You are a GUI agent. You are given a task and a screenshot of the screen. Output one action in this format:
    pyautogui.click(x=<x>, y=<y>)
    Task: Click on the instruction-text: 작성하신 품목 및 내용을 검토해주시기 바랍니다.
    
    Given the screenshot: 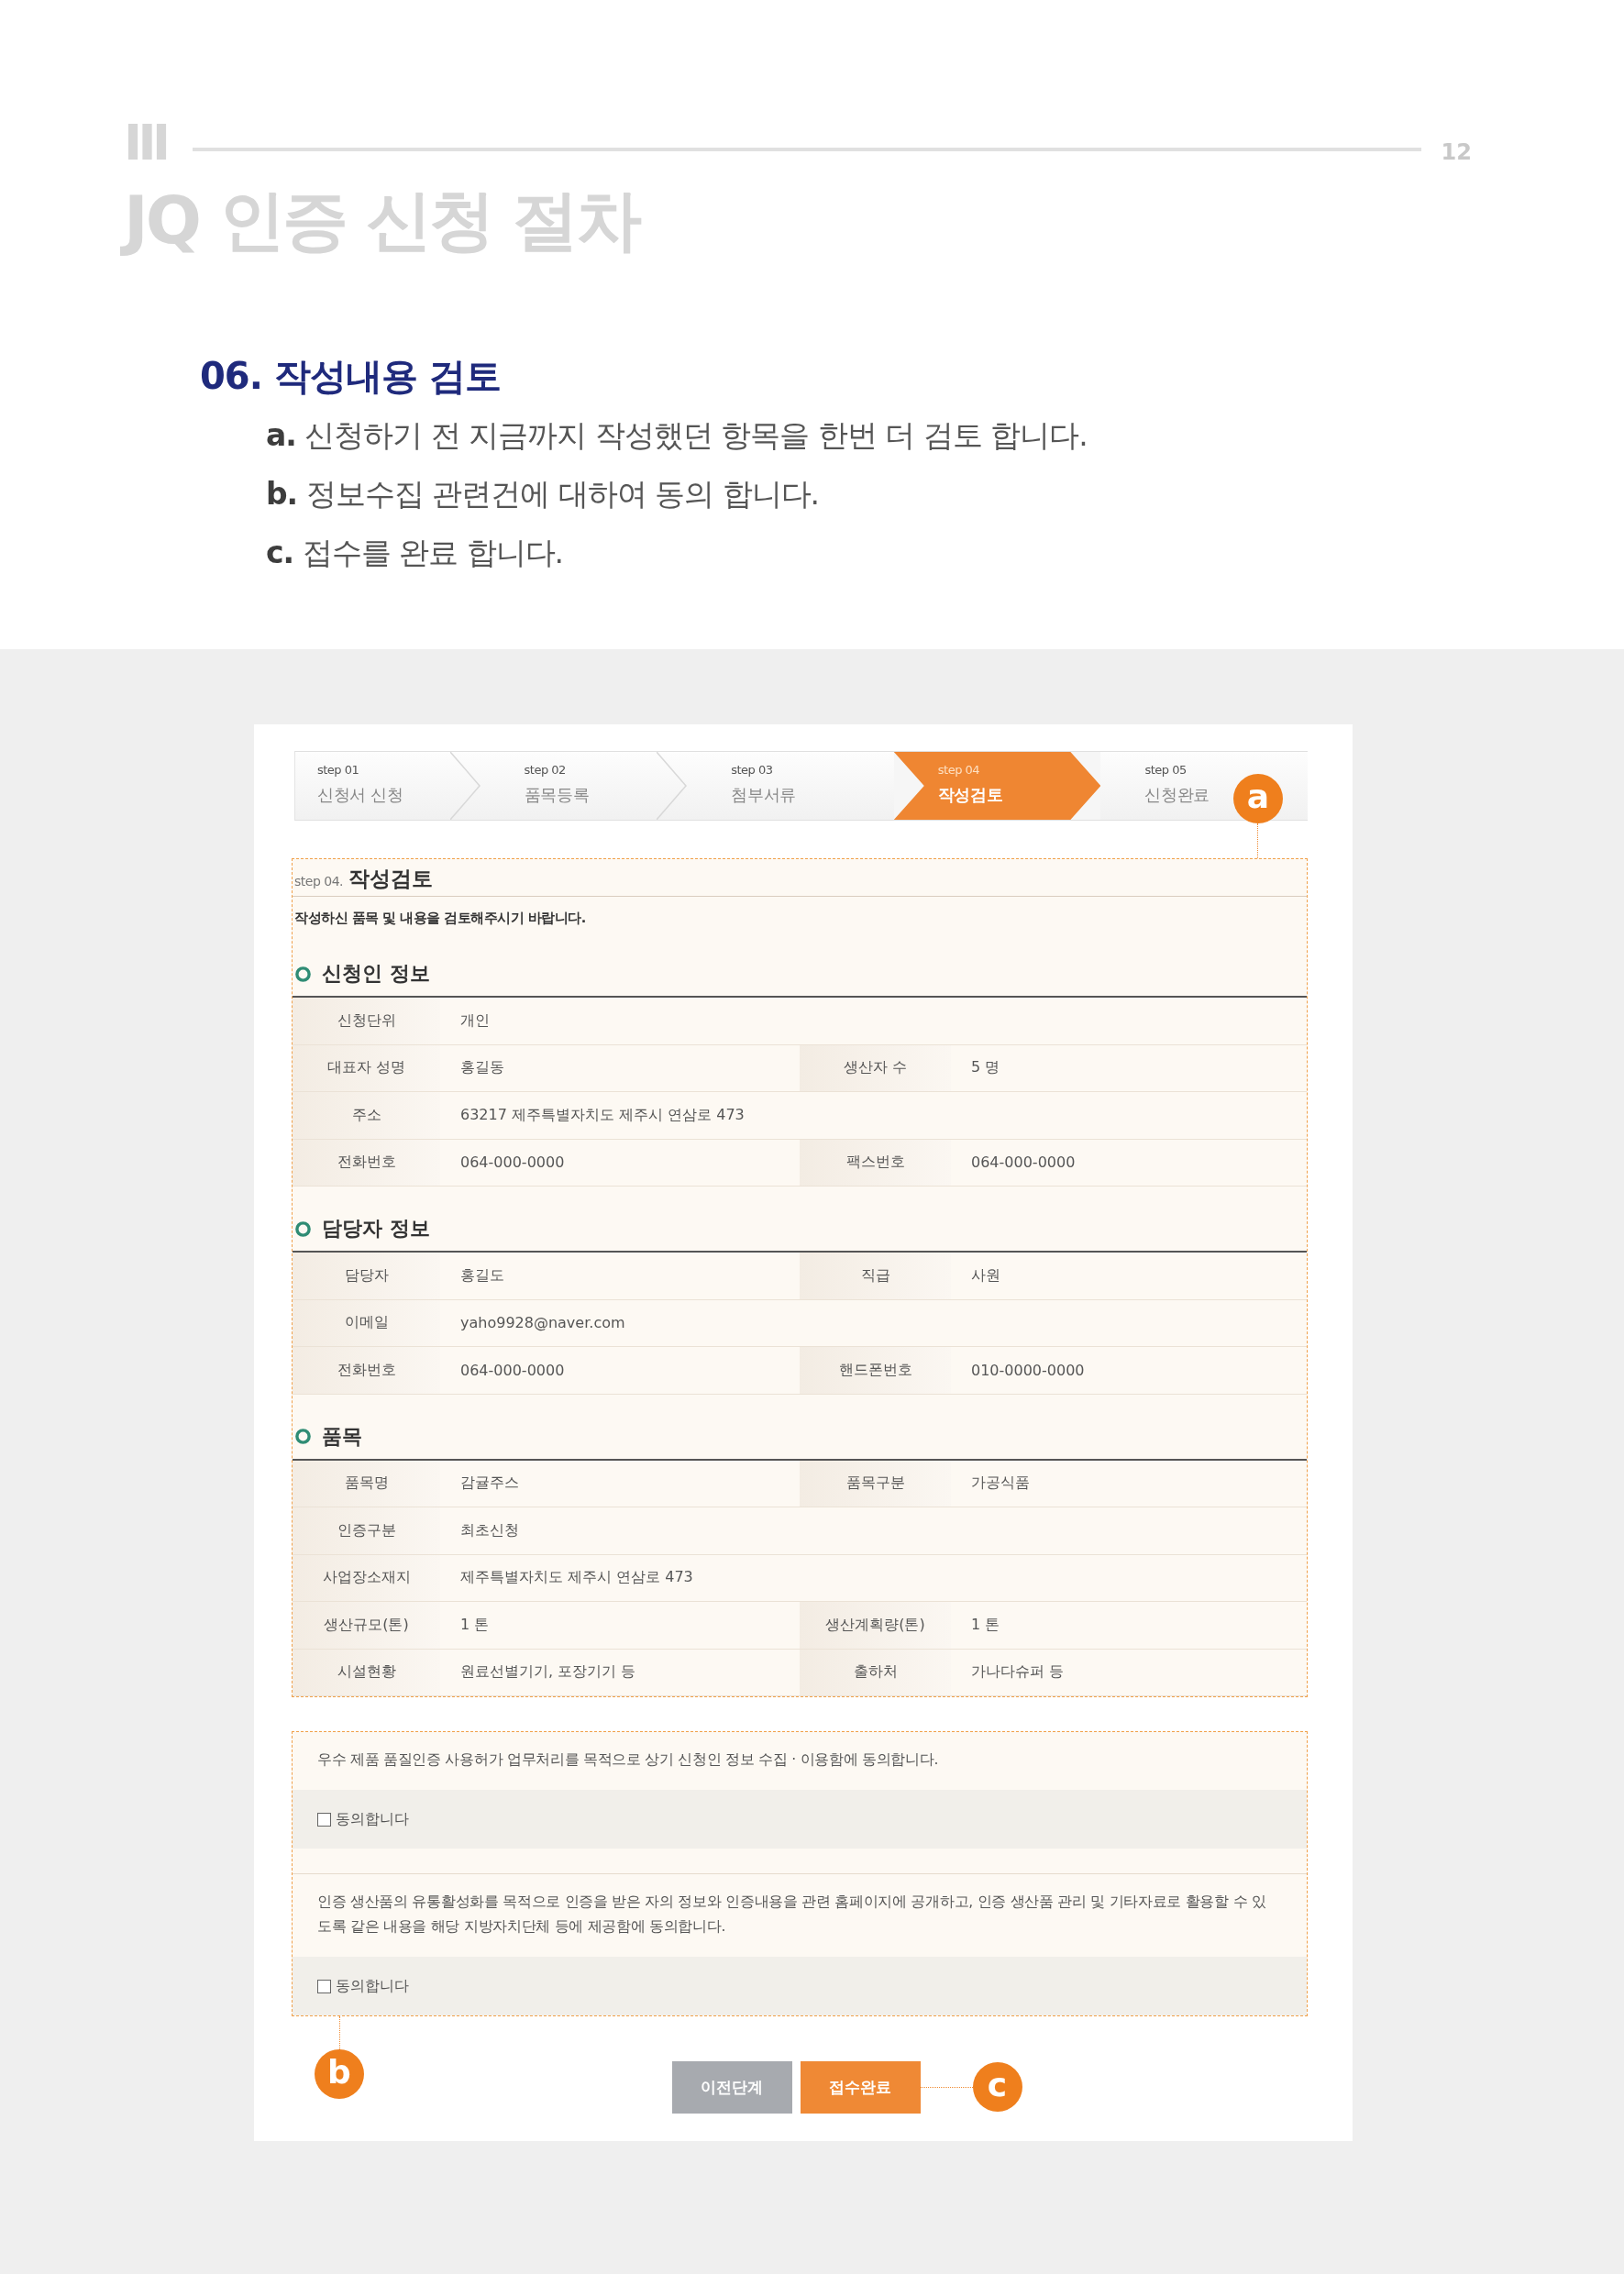 What is the action you would take?
    pyautogui.click(x=440, y=919)
    